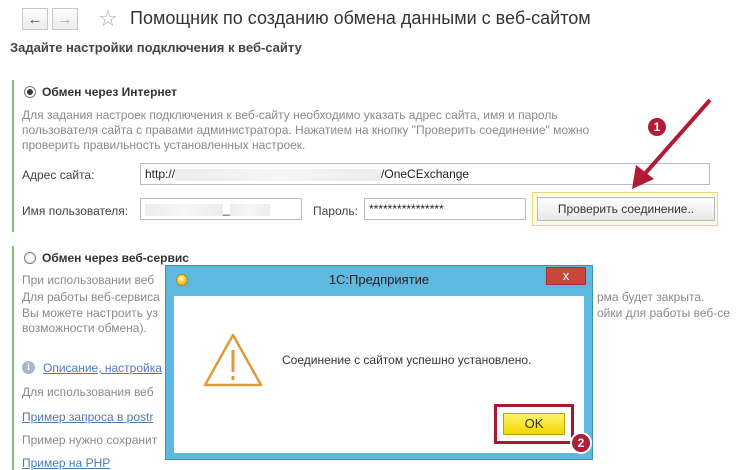 This screenshot has height=470, width=740. I want to click on username-label: Имя пользователя:, so click(75, 211).